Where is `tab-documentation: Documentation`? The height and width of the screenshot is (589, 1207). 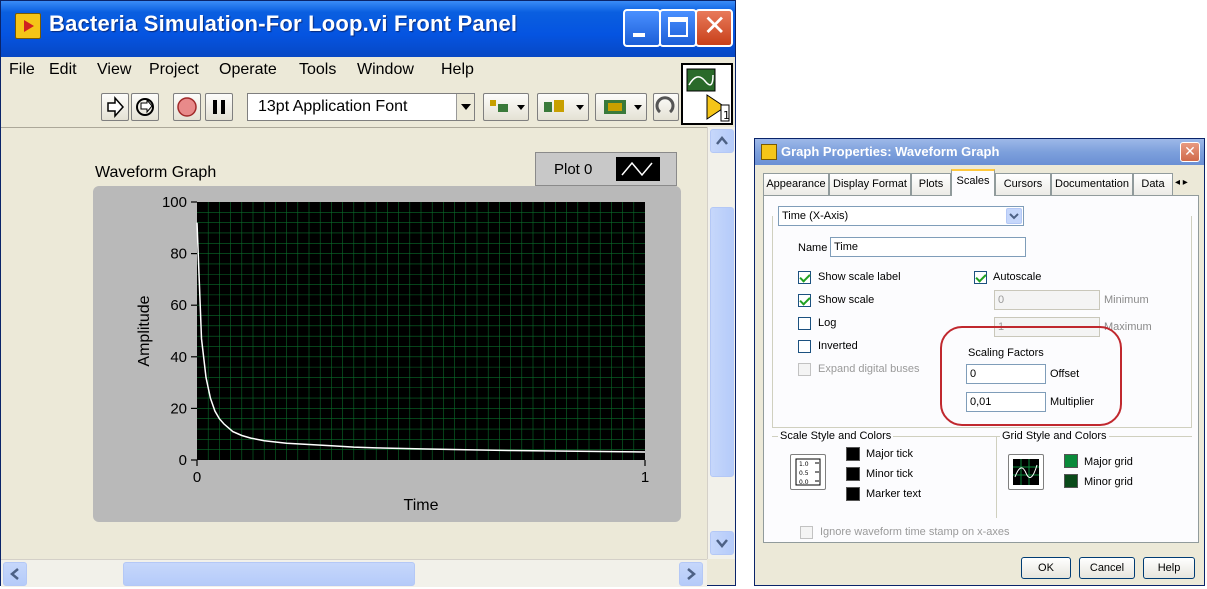 tab-documentation: Documentation is located at coordinates (1092, 184).